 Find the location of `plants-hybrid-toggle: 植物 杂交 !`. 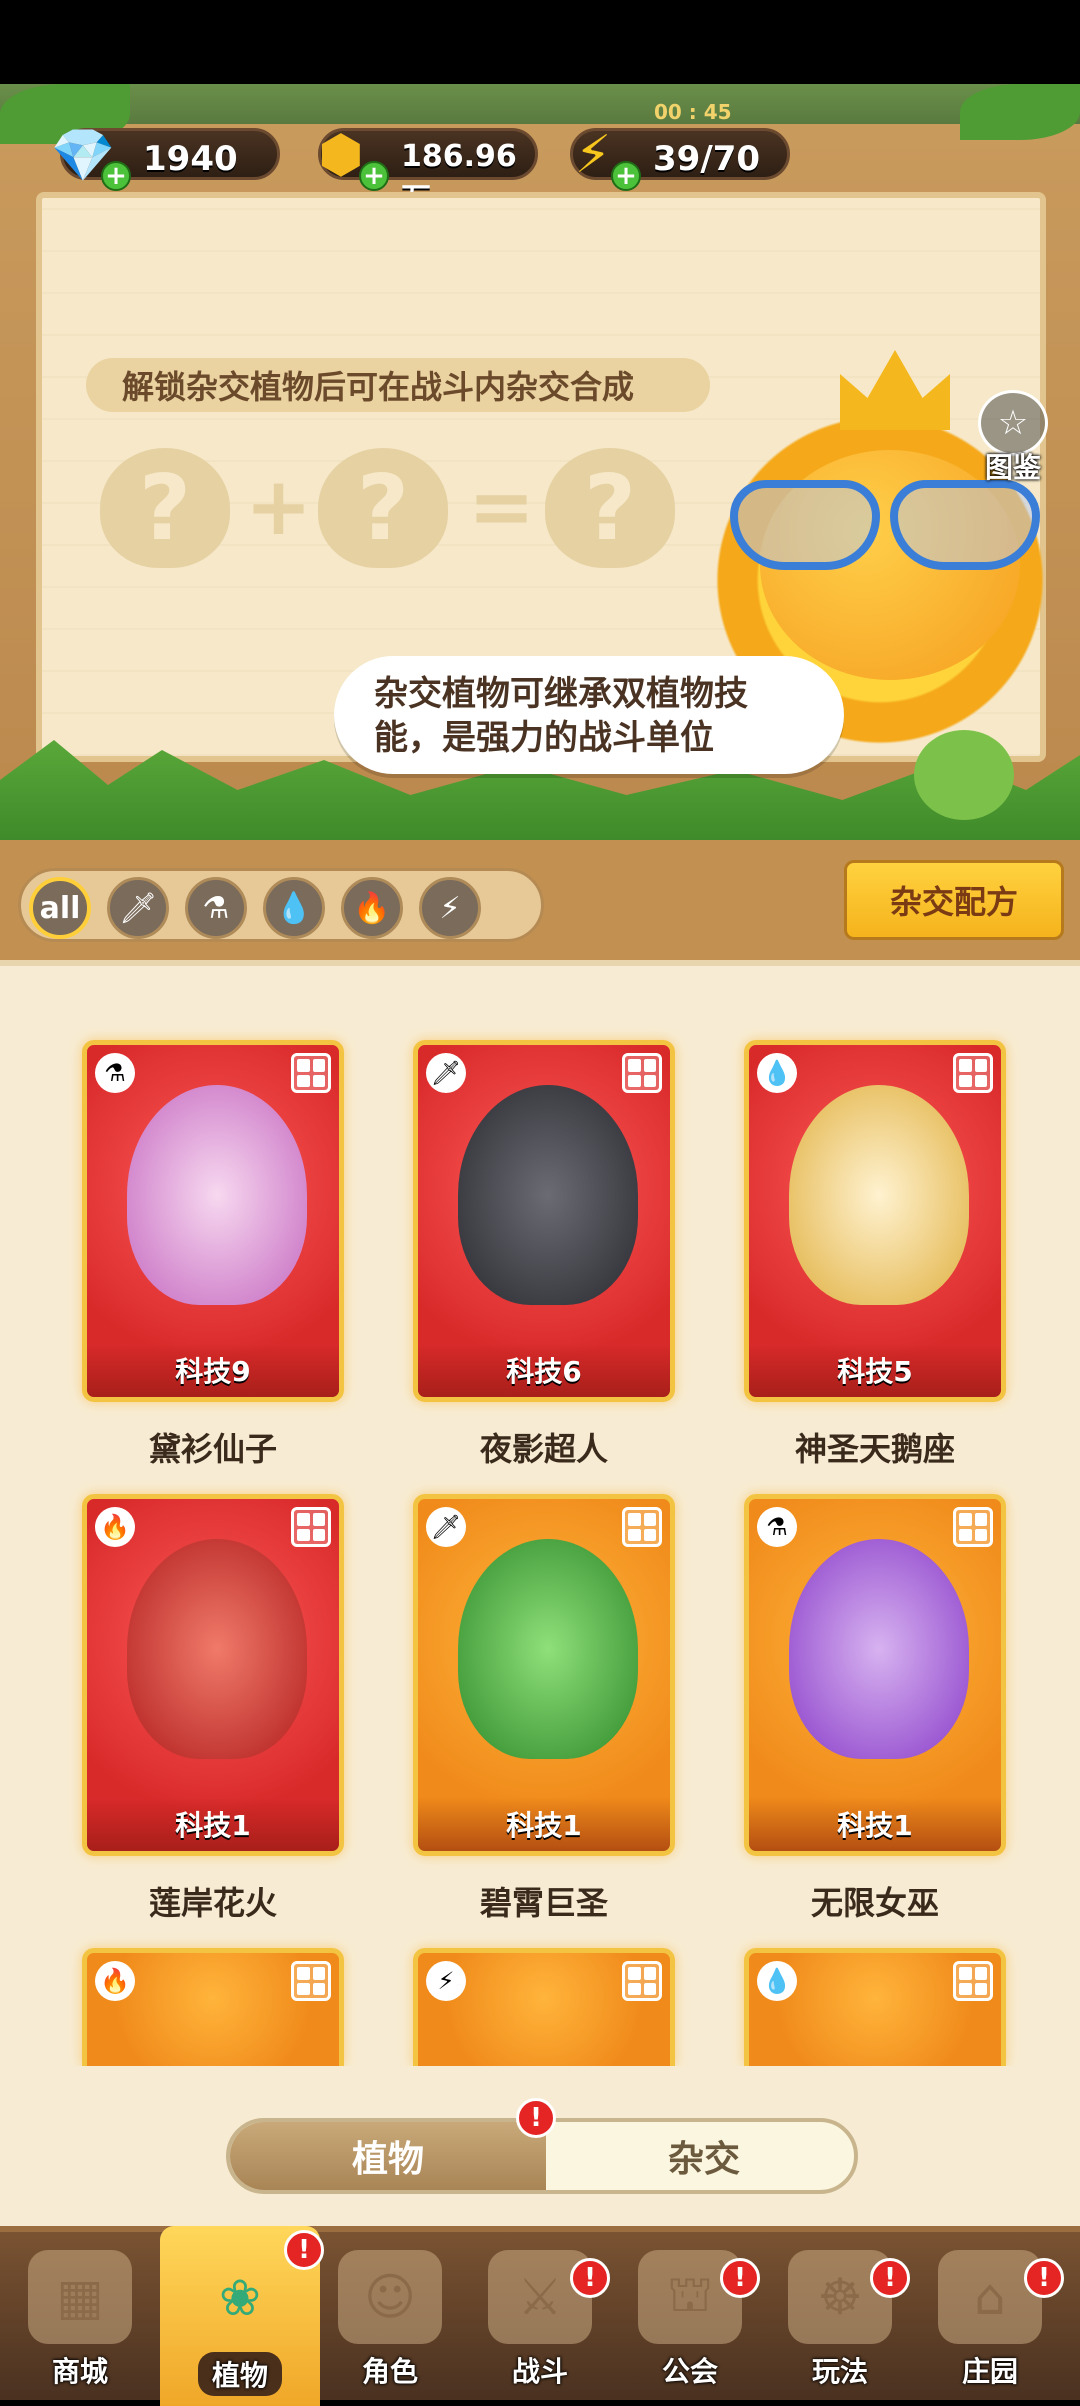

plants-hybrid-toggle: 植物 杂交 ! is located at coordinates (542, 2146).